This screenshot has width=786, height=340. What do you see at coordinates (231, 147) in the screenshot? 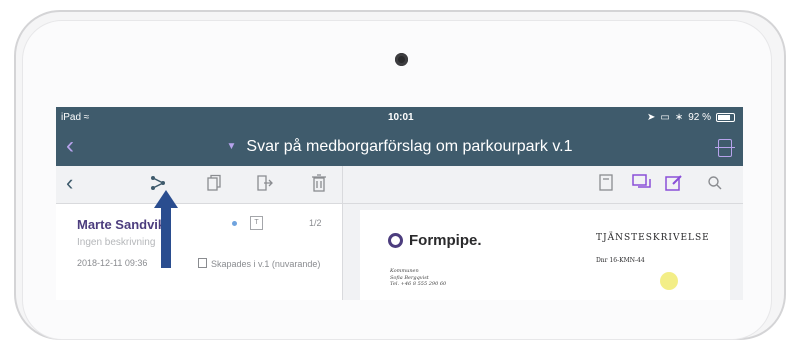
I see `caret-down-icon: ▼` at bounding box center [231, 147].